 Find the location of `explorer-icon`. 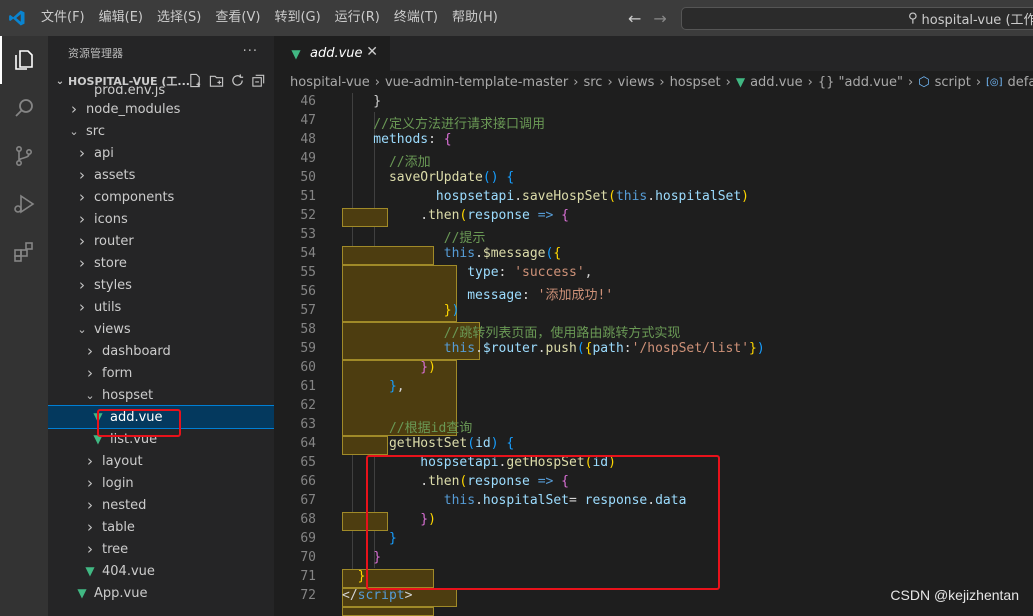

explorer-icon is located at coordinates (24, 60).